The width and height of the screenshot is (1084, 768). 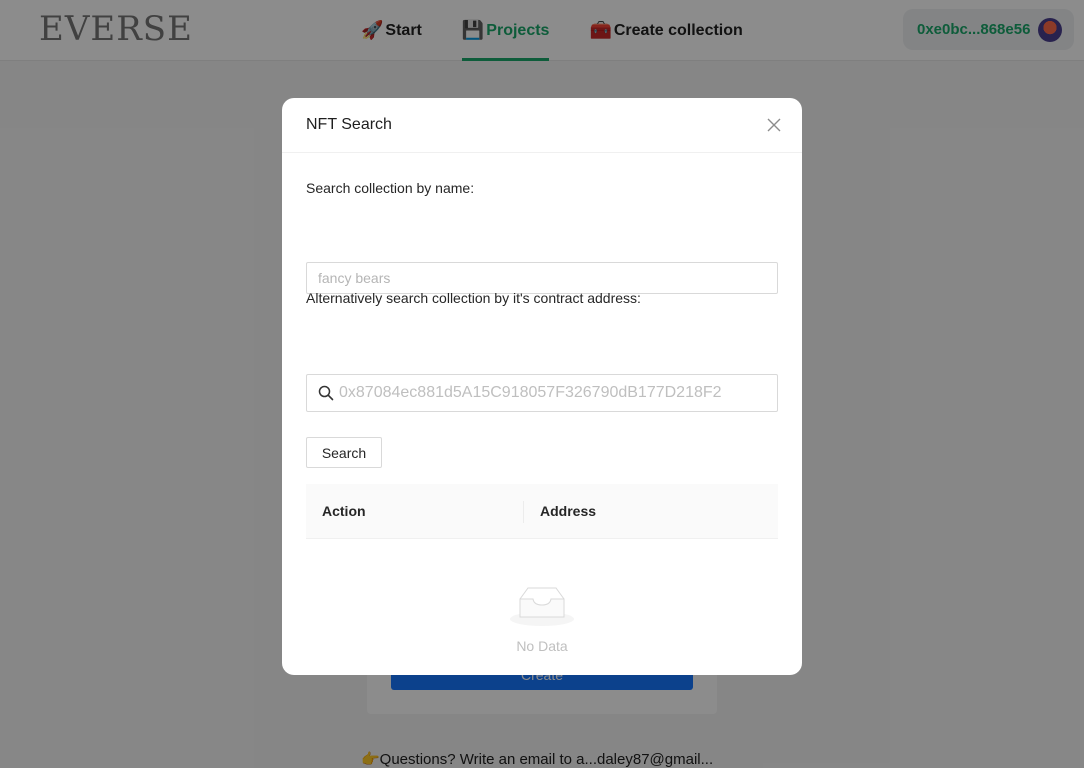 What do you see at coordinates (344, 511) in the screenshot?
I see `column-header-action: Action` at bounding box center [344, 511].